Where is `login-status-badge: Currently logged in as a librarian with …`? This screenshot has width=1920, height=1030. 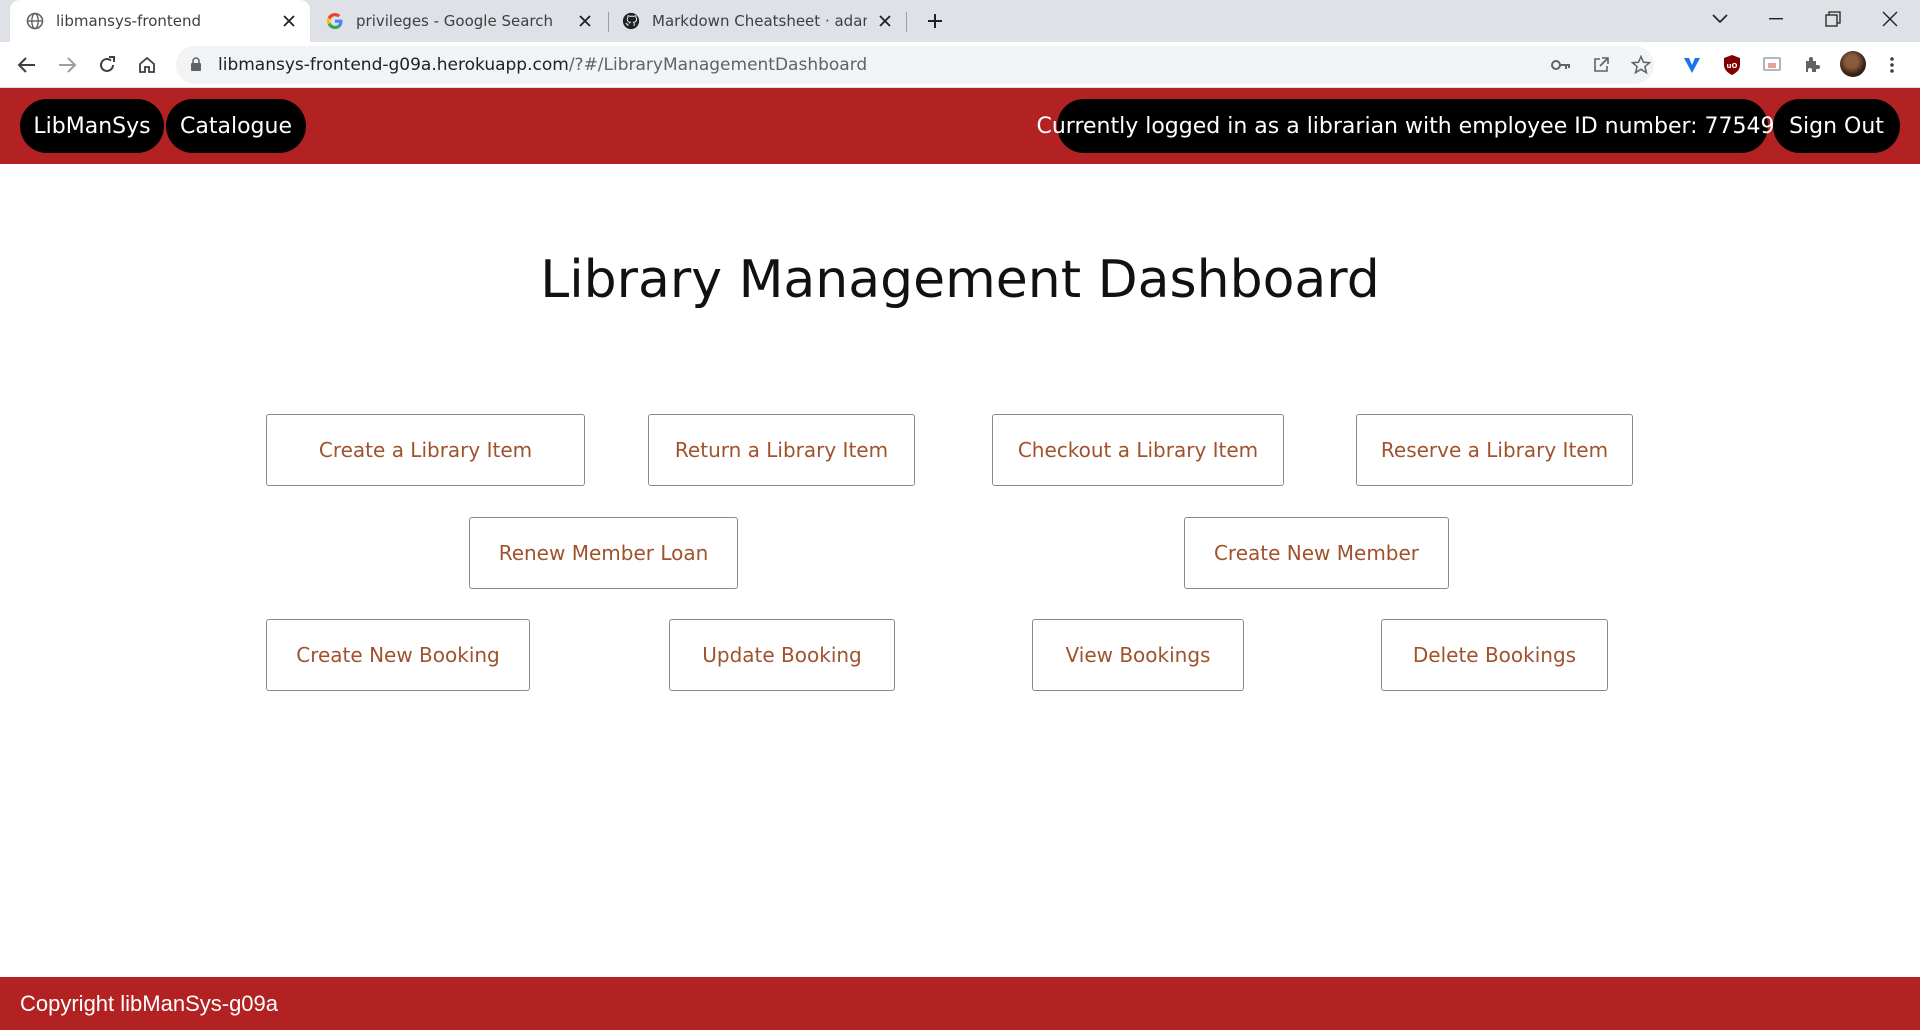 login-status-badge: Currently logged in as a librarian with … is located at coordinates (1412, 126).